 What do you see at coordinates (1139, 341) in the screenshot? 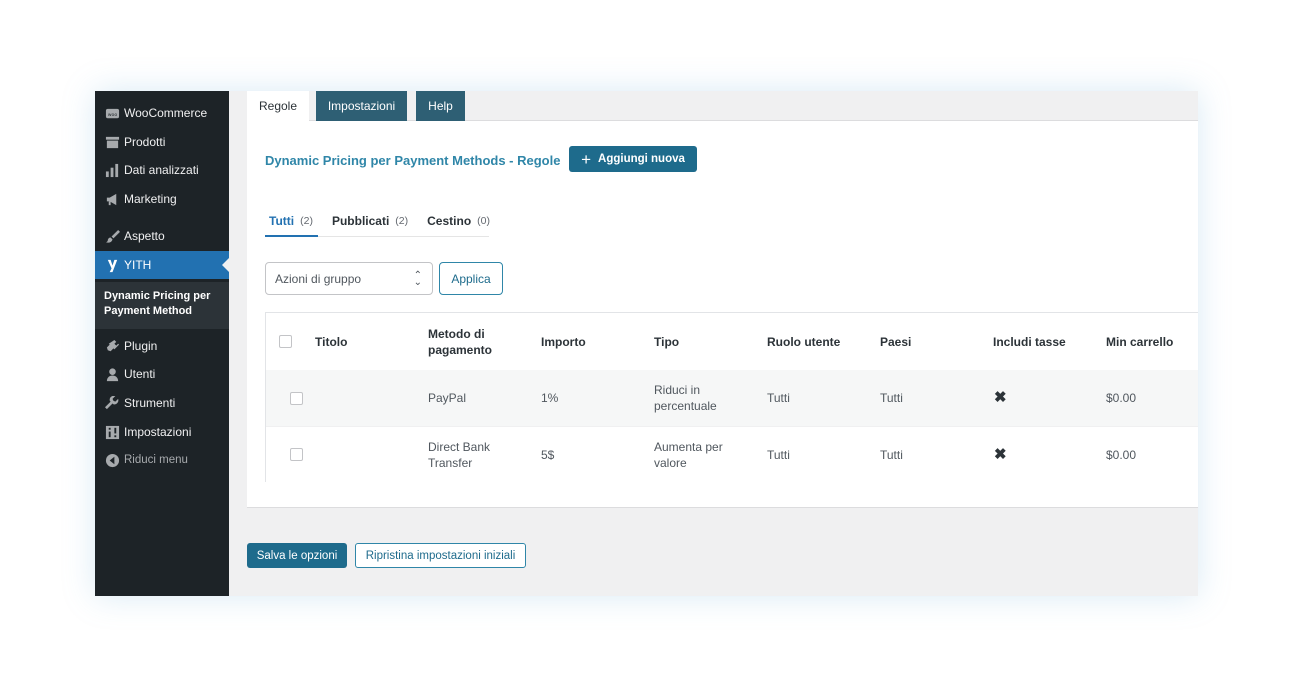
I see `column-header: Min carrello` at bounding box center [1139, 341].